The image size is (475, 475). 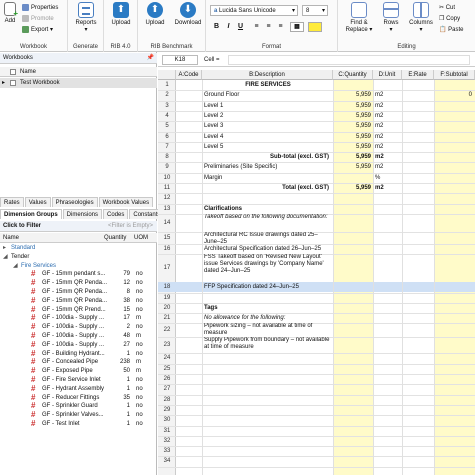 I want to click on align-left-icon: ≡, so click(x=256, y=26).